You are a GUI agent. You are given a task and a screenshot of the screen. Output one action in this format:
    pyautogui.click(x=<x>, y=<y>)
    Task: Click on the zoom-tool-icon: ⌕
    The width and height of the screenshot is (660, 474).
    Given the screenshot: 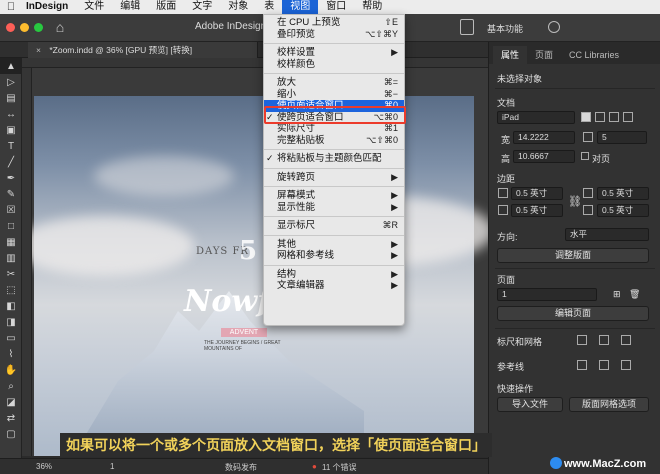 What is the action you would take?
    pyautogui.click(x=11, y=386)
    